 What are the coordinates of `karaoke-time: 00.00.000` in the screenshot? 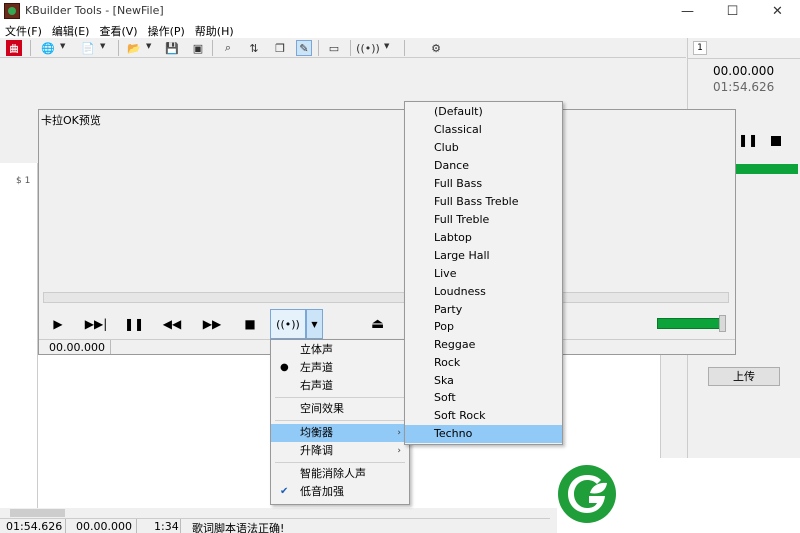 It's located at (77, 347).